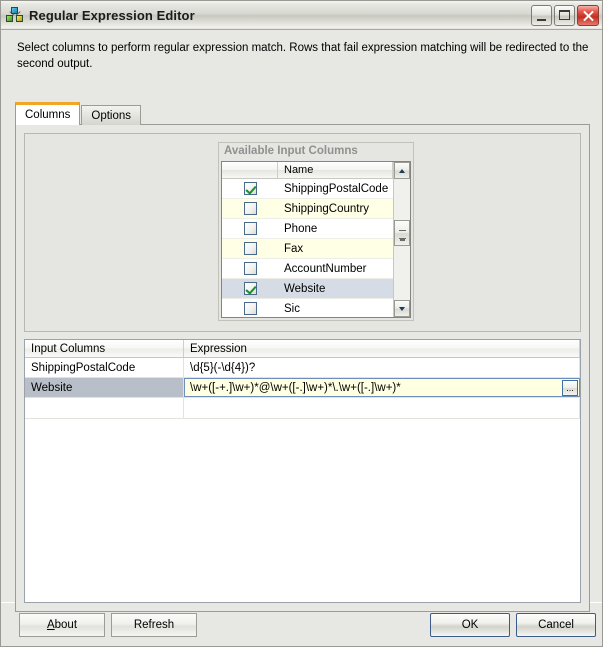 This screenshot has width=603, height=647. I want to click on tab-strip: Columns Options, so click(78, 113).